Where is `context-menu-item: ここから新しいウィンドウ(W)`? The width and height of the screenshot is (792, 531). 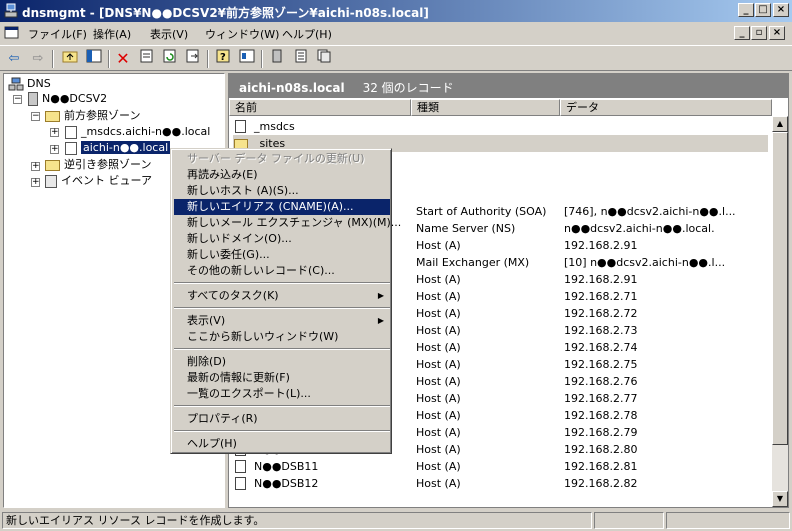
context-menu-item: ここから新しいウィンドウ(W) is located at coordinates (282, 337).